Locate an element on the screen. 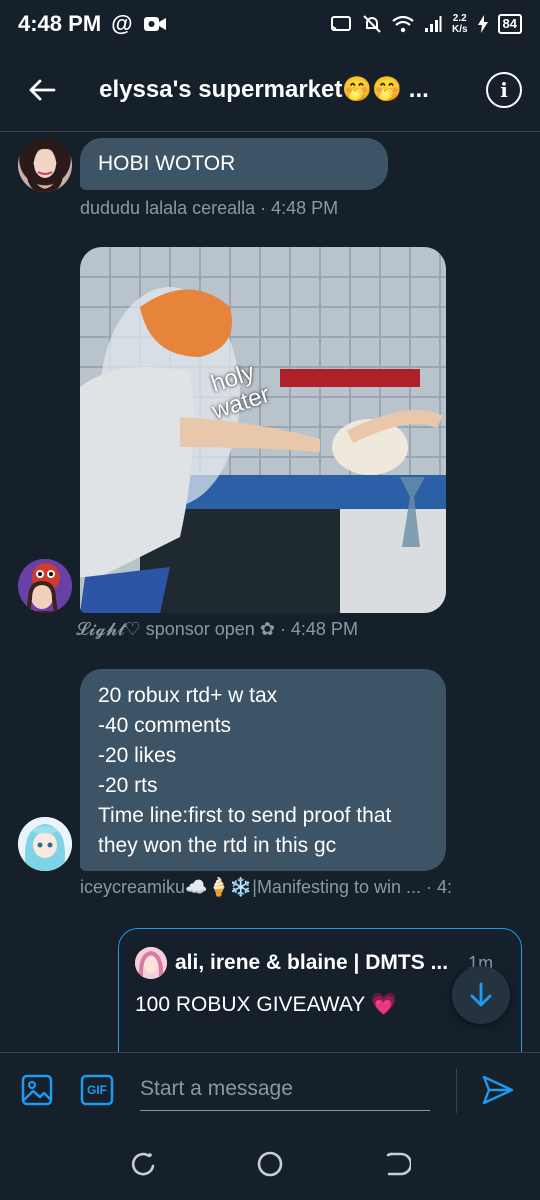  back-nav-icon is located at coordinates (398, 1164).